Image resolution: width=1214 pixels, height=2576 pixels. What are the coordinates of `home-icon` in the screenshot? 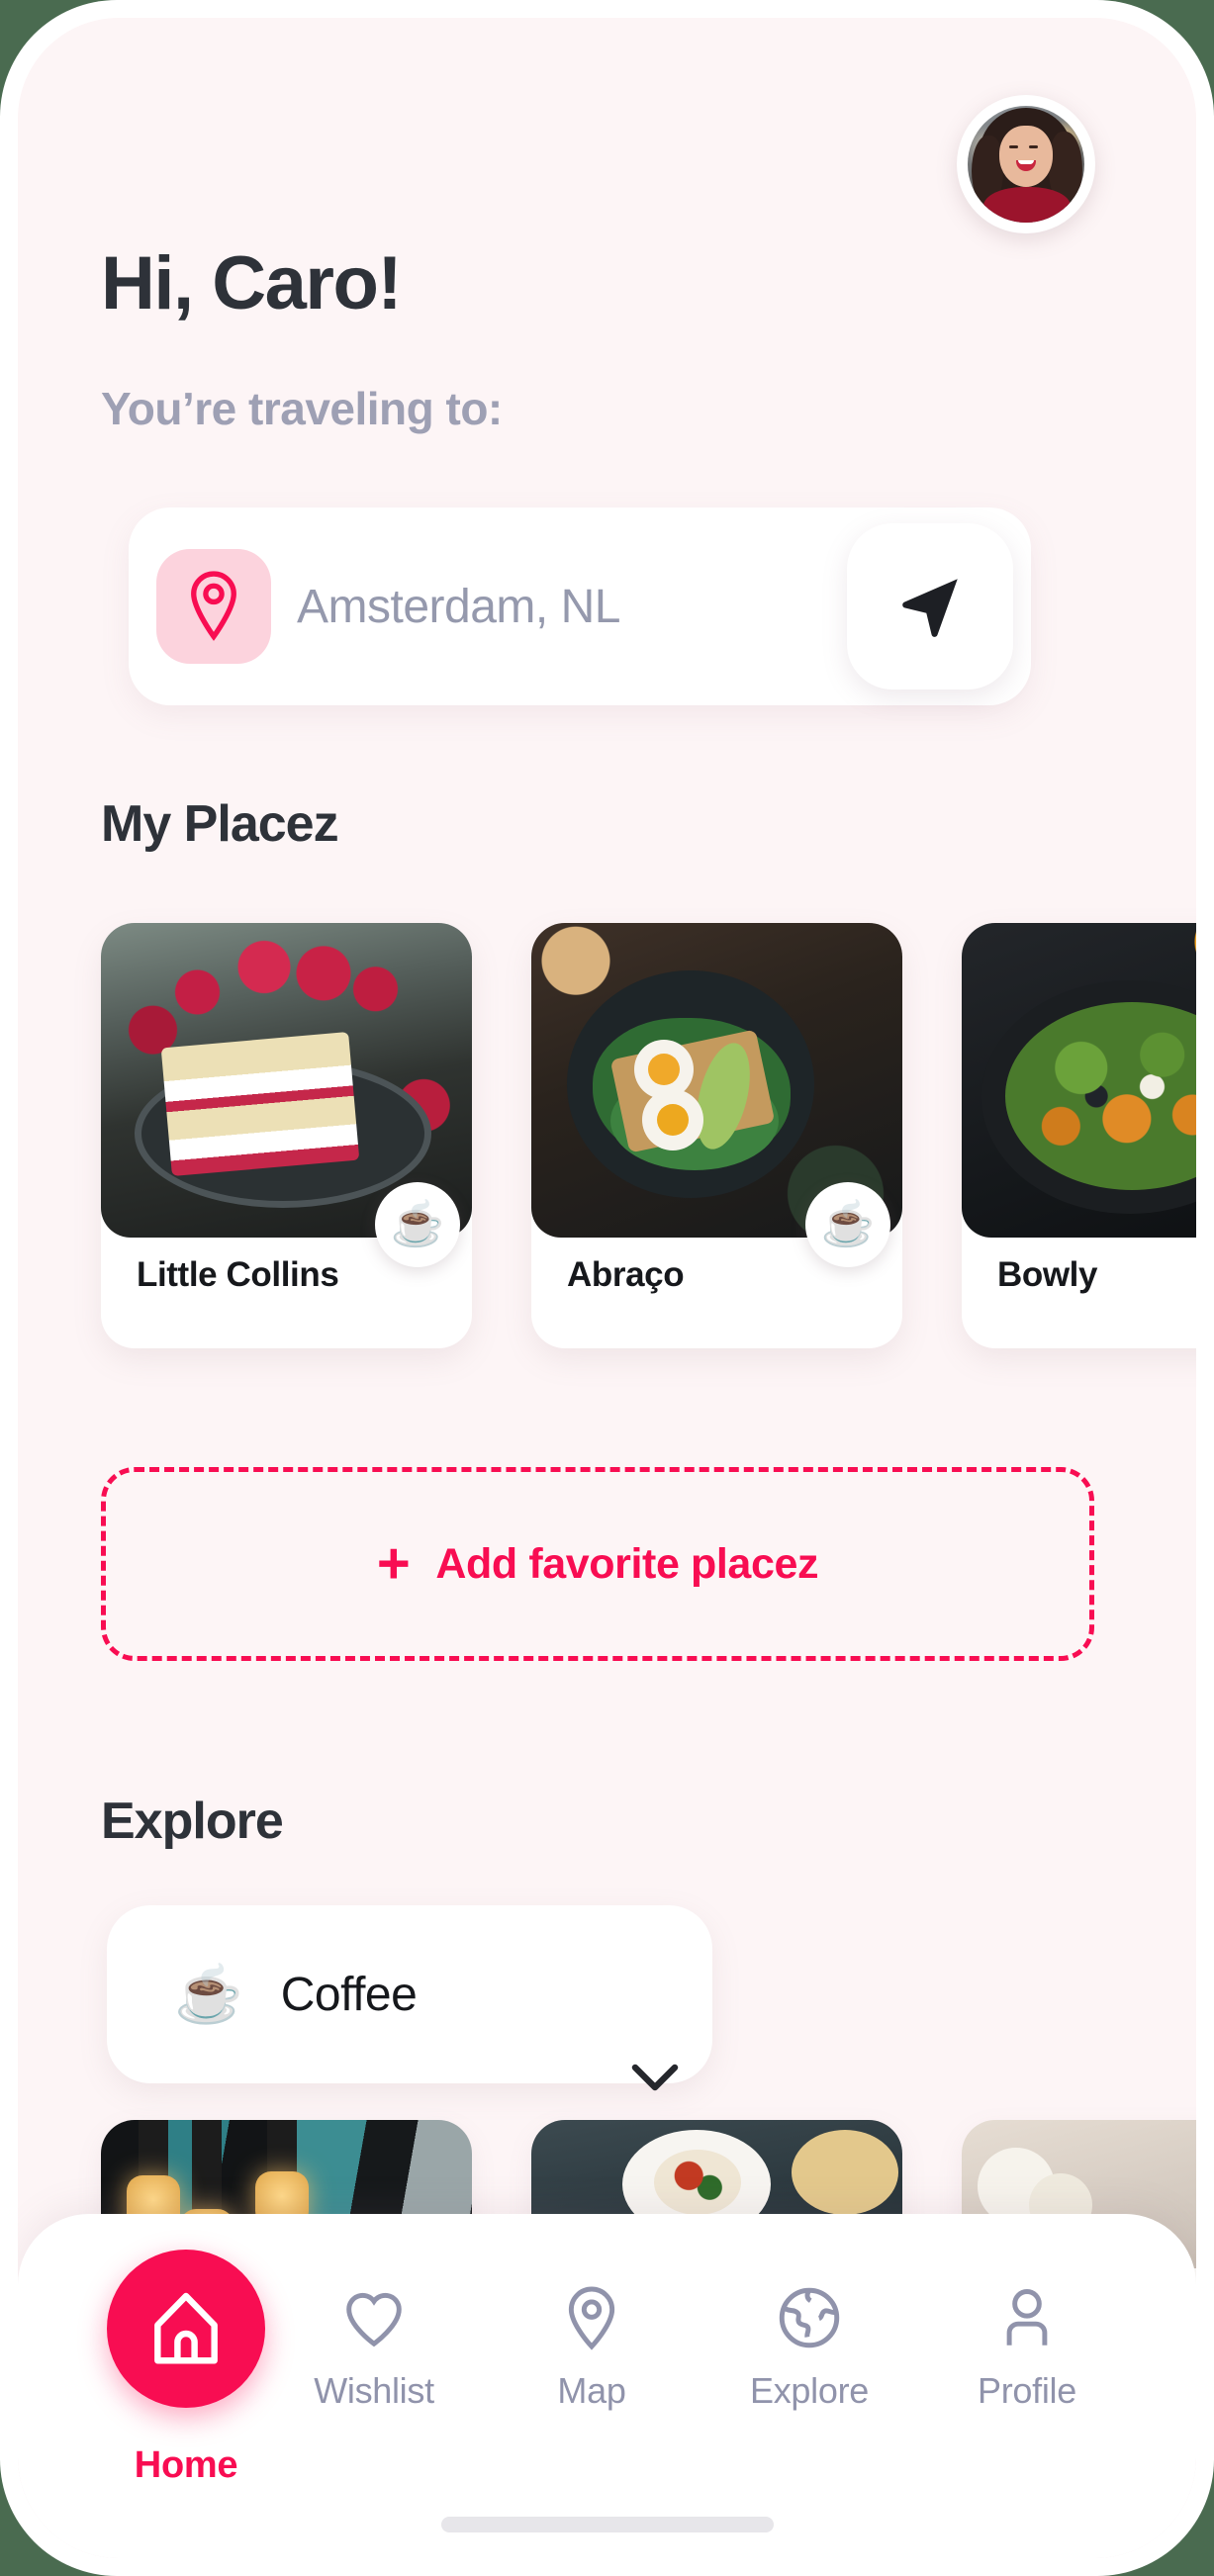 It's located at (186, 2328).